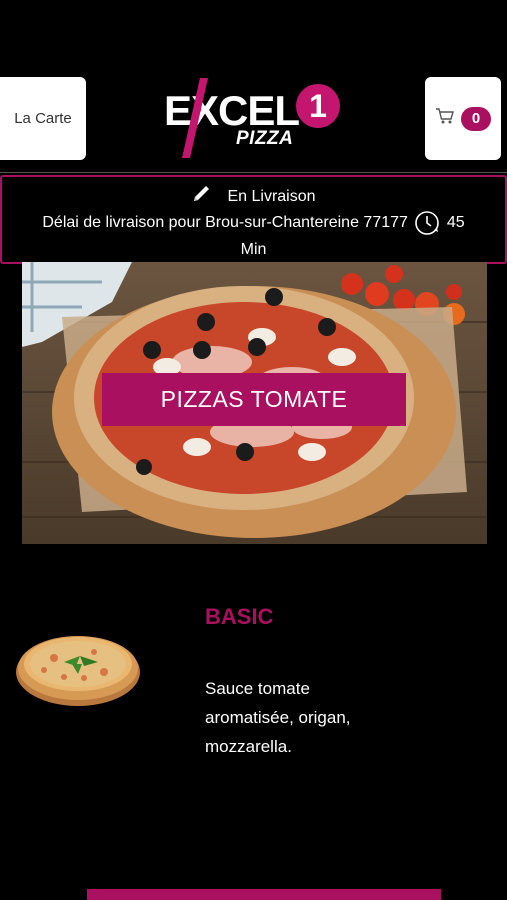 This screenshot has width=507, height=900. I want to click on delivery-mode: En Livraison, so click(253, 196).